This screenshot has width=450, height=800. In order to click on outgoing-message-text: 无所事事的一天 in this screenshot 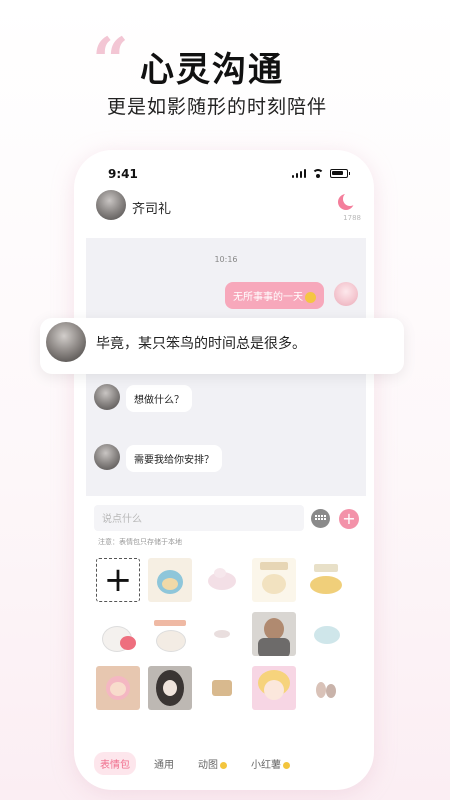, I will do `click(268, 297)`.